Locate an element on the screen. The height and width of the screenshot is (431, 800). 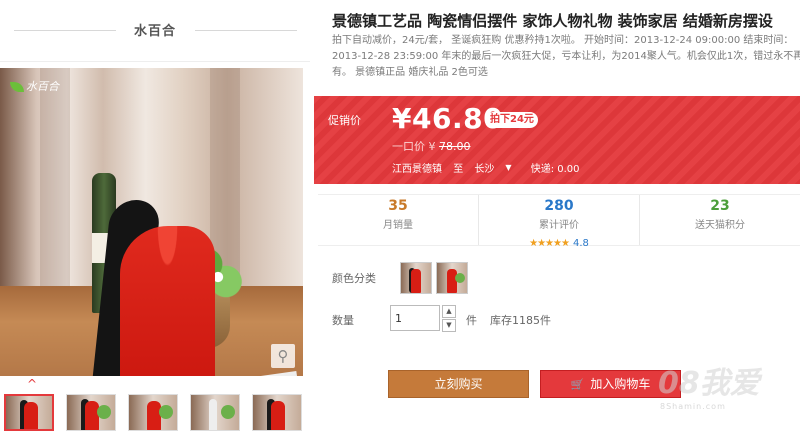
quantity-row: 数量 ▲ ▼ 件 库存1185件 is located at coordinates (562, 319).